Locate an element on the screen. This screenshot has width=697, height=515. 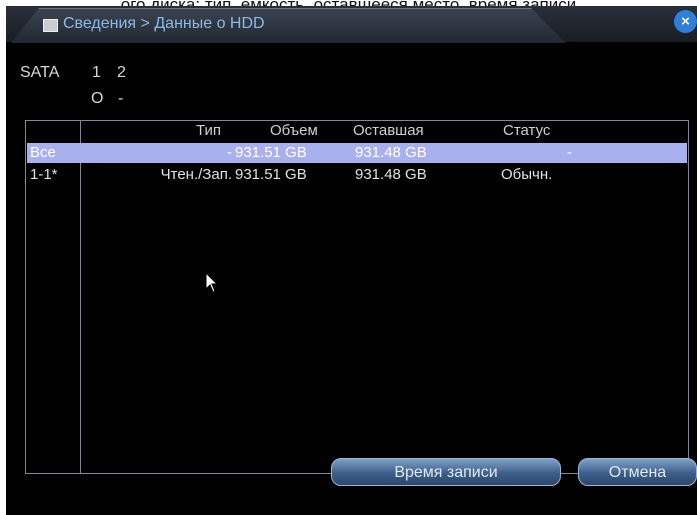
table-row: Все - 931.51 GB 931.48 GB - is located at coordinates (357, 153).